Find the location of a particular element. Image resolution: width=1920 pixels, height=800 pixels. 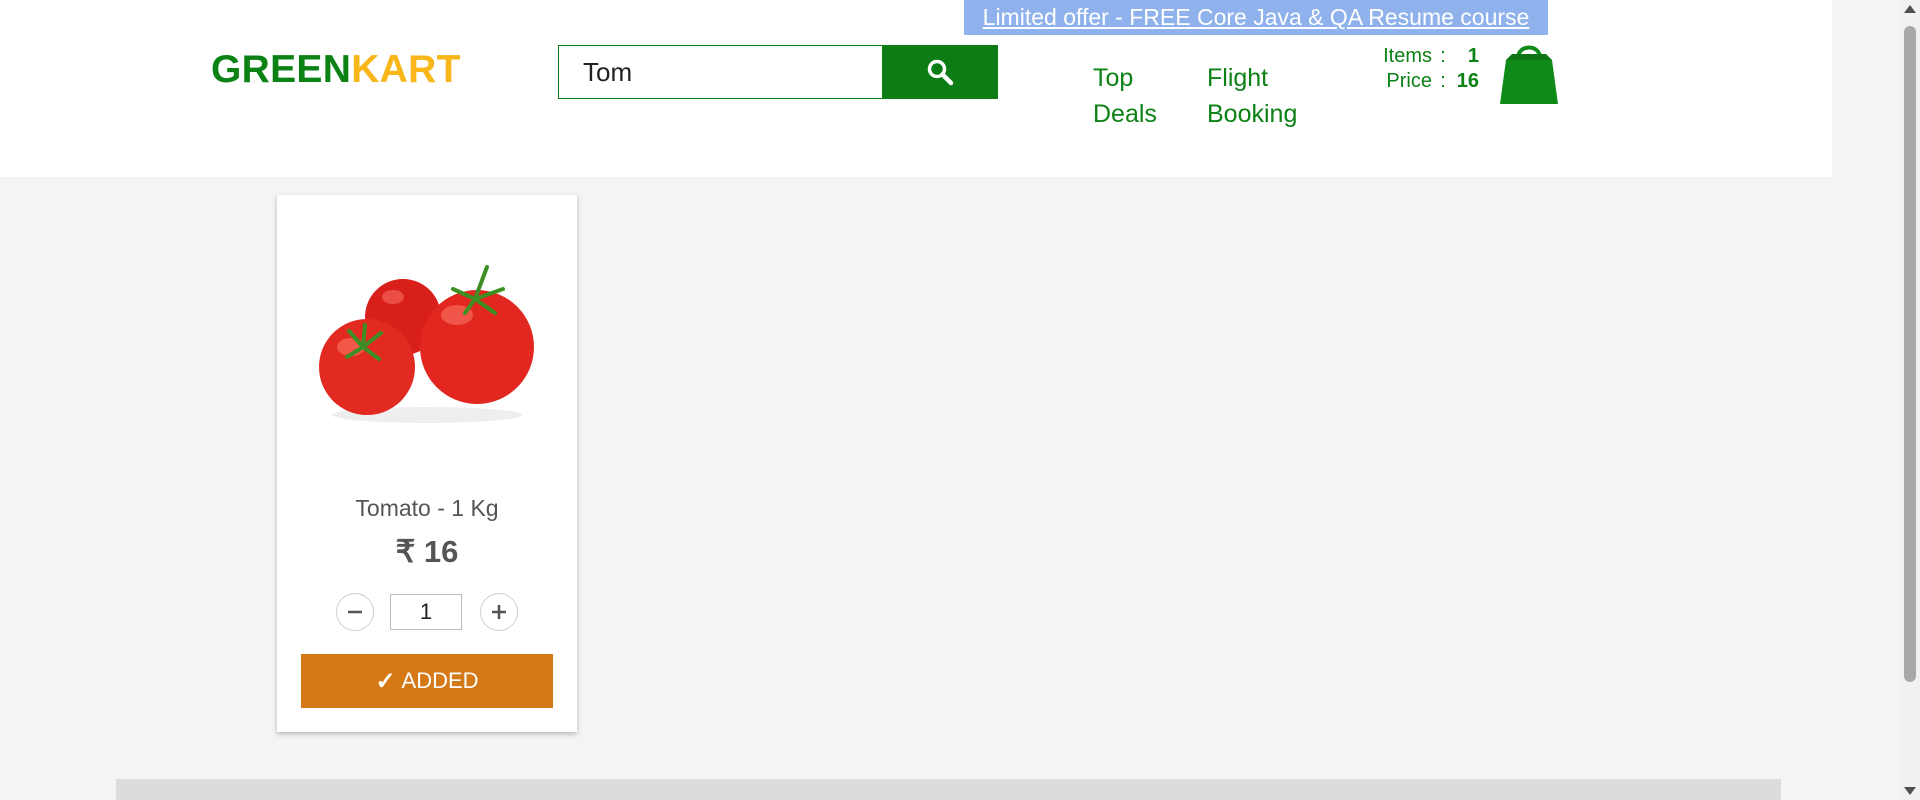

vertical-scrollbar is located at coordinates (1910, 400).